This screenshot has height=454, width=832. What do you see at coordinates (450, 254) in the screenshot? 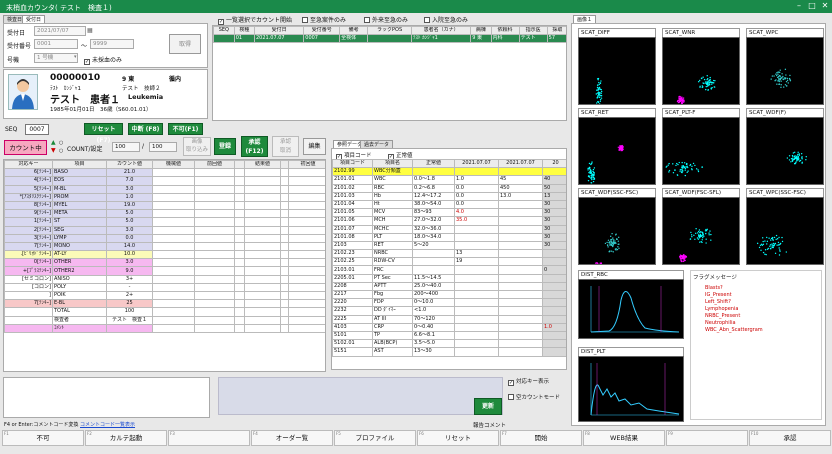
I see `table-row: 2102.23 NRBC 13` at bounding box center [450, 254].